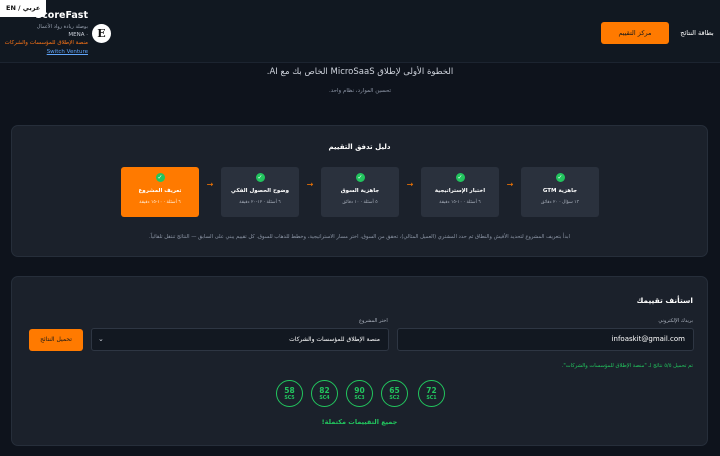 The width and height of the screenshot is (720, 456). Describe the element at coordinates (62, 27) in the screenshot. I see `brand-subtitle: بوصلة ريادة رواد الأعمال` at that location.